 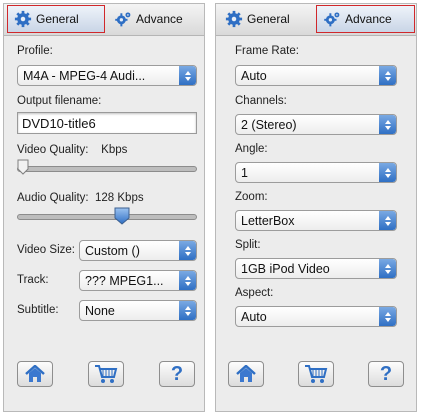 I want to click on split-select: 1GB iPod Video, so click(x=316, y=268).